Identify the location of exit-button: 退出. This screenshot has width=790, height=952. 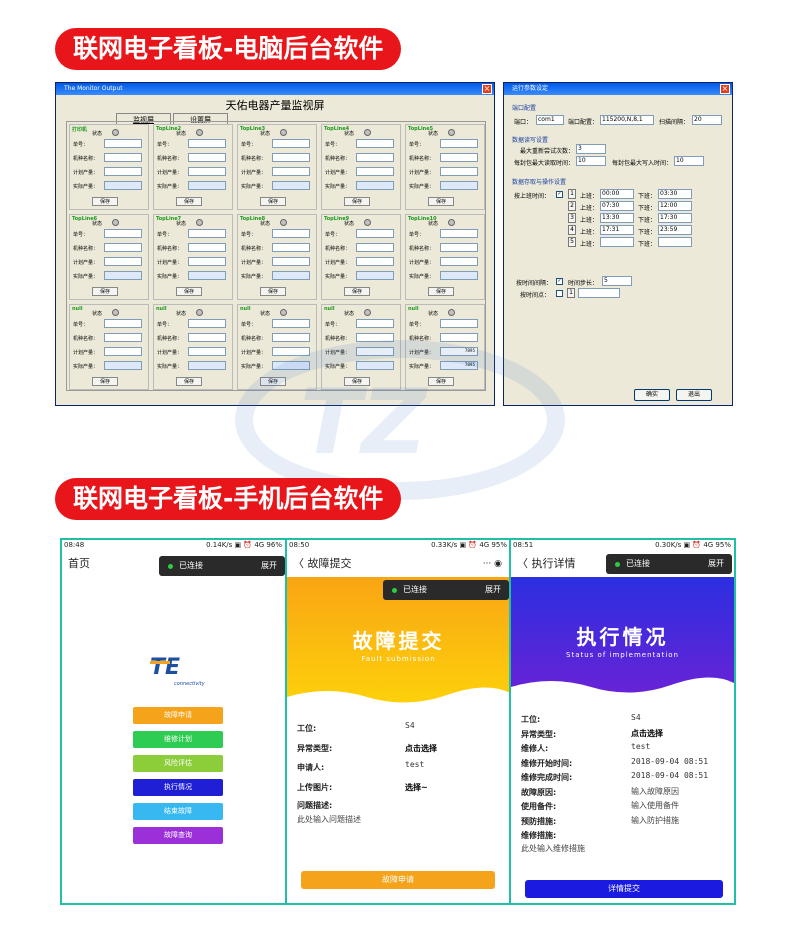
(694, 395).